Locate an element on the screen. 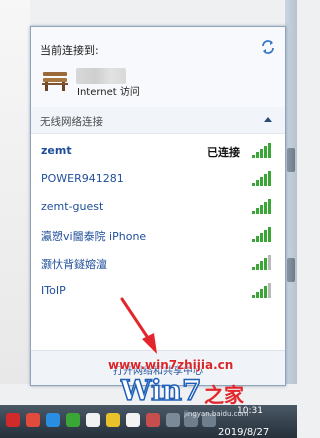 This screenshot has height=438, width=320. current-connection-title: 当前连接到: is located at coordinates (69, 50).